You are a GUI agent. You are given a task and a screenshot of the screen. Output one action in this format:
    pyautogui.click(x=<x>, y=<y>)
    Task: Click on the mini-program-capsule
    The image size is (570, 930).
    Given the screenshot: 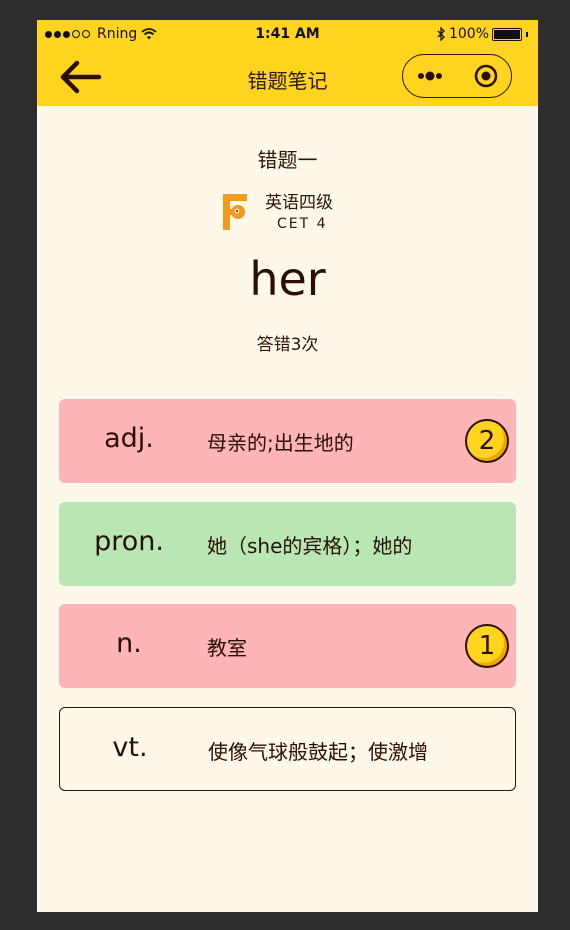 What is the action you would take?
    pyautogui.click(x=457, y=76)
    